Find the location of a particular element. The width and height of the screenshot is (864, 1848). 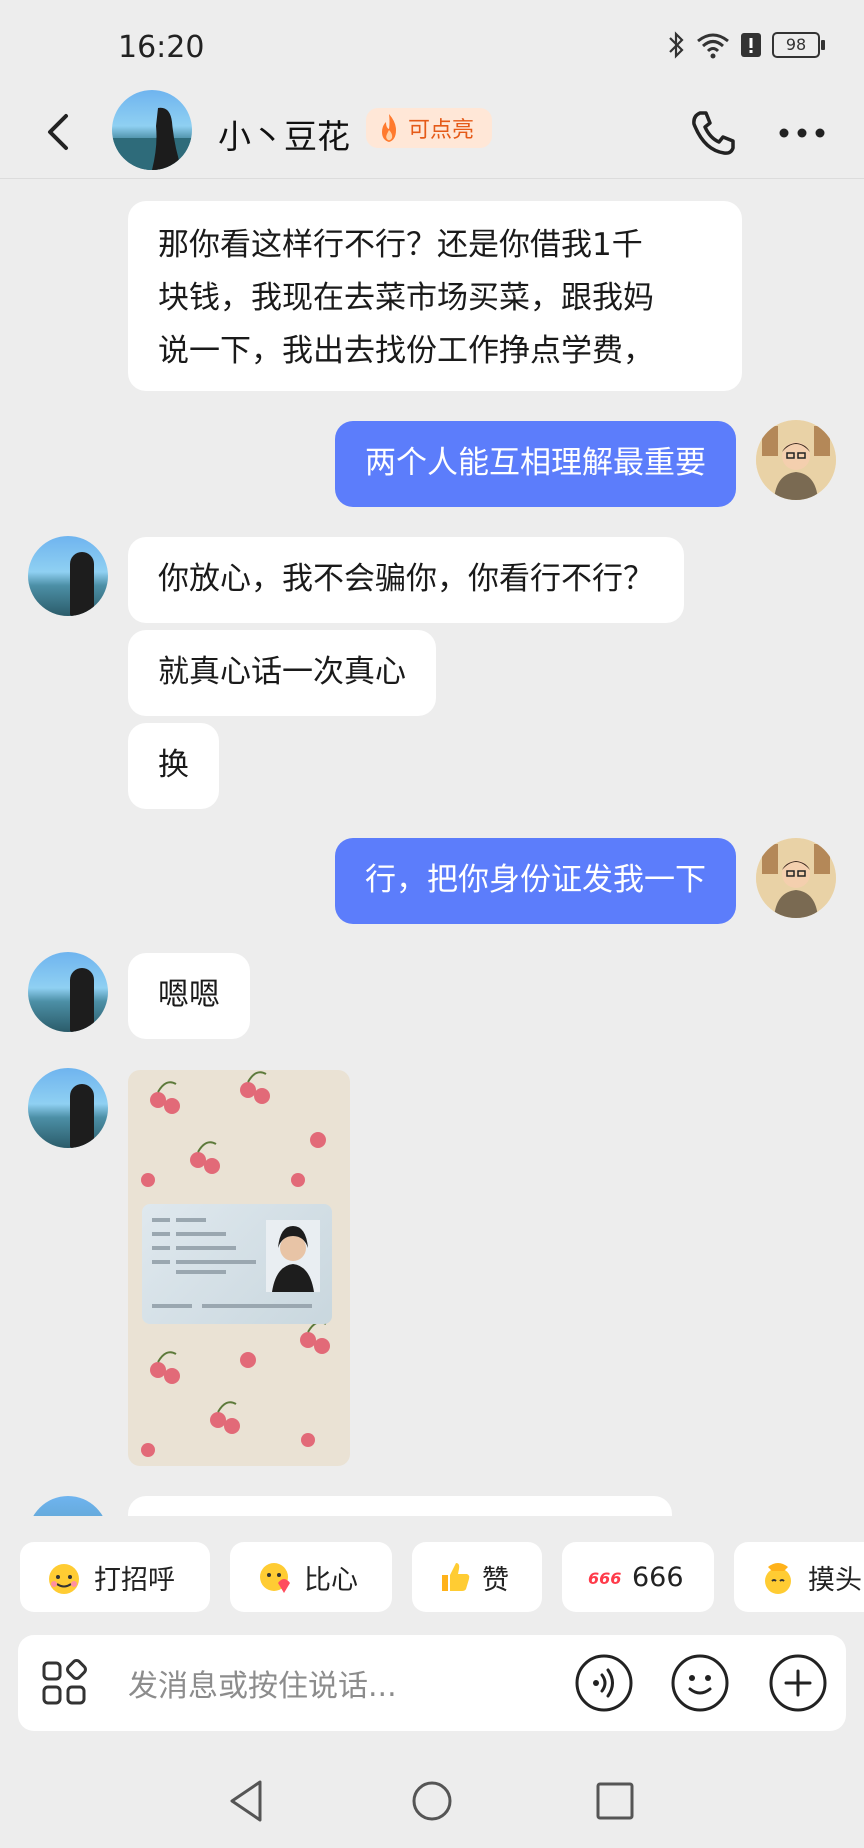

quick-reply-label: 666 is located at coordinates (658, 1577).